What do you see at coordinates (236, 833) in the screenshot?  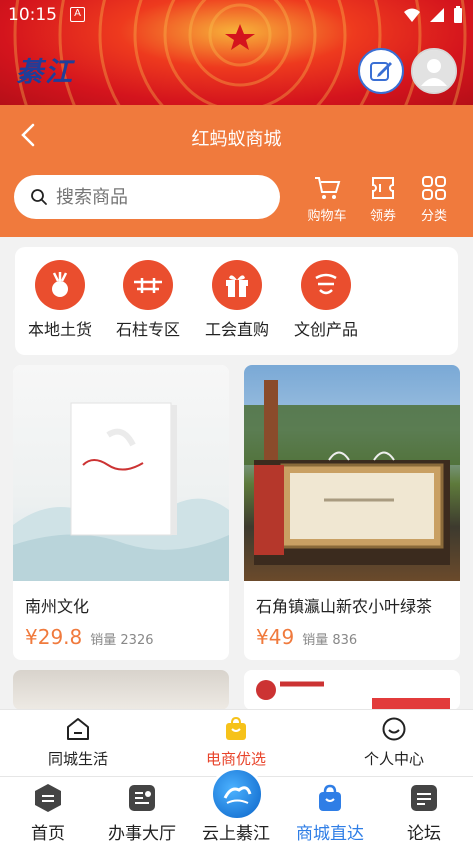 I see `tab-label: 云上綦江` at bounding box center [236, 833].